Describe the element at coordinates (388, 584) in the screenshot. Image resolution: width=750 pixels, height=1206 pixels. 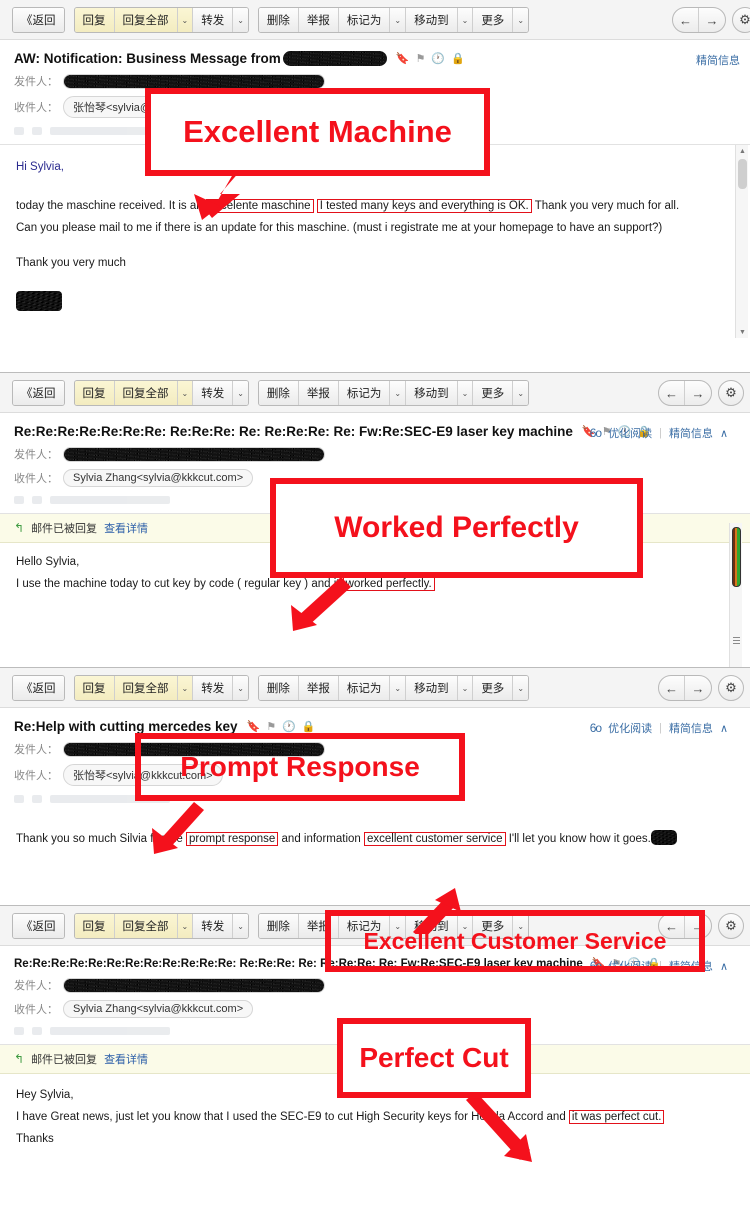
I see `highlight-worked-perfectly: worked perfectly.` at that location.